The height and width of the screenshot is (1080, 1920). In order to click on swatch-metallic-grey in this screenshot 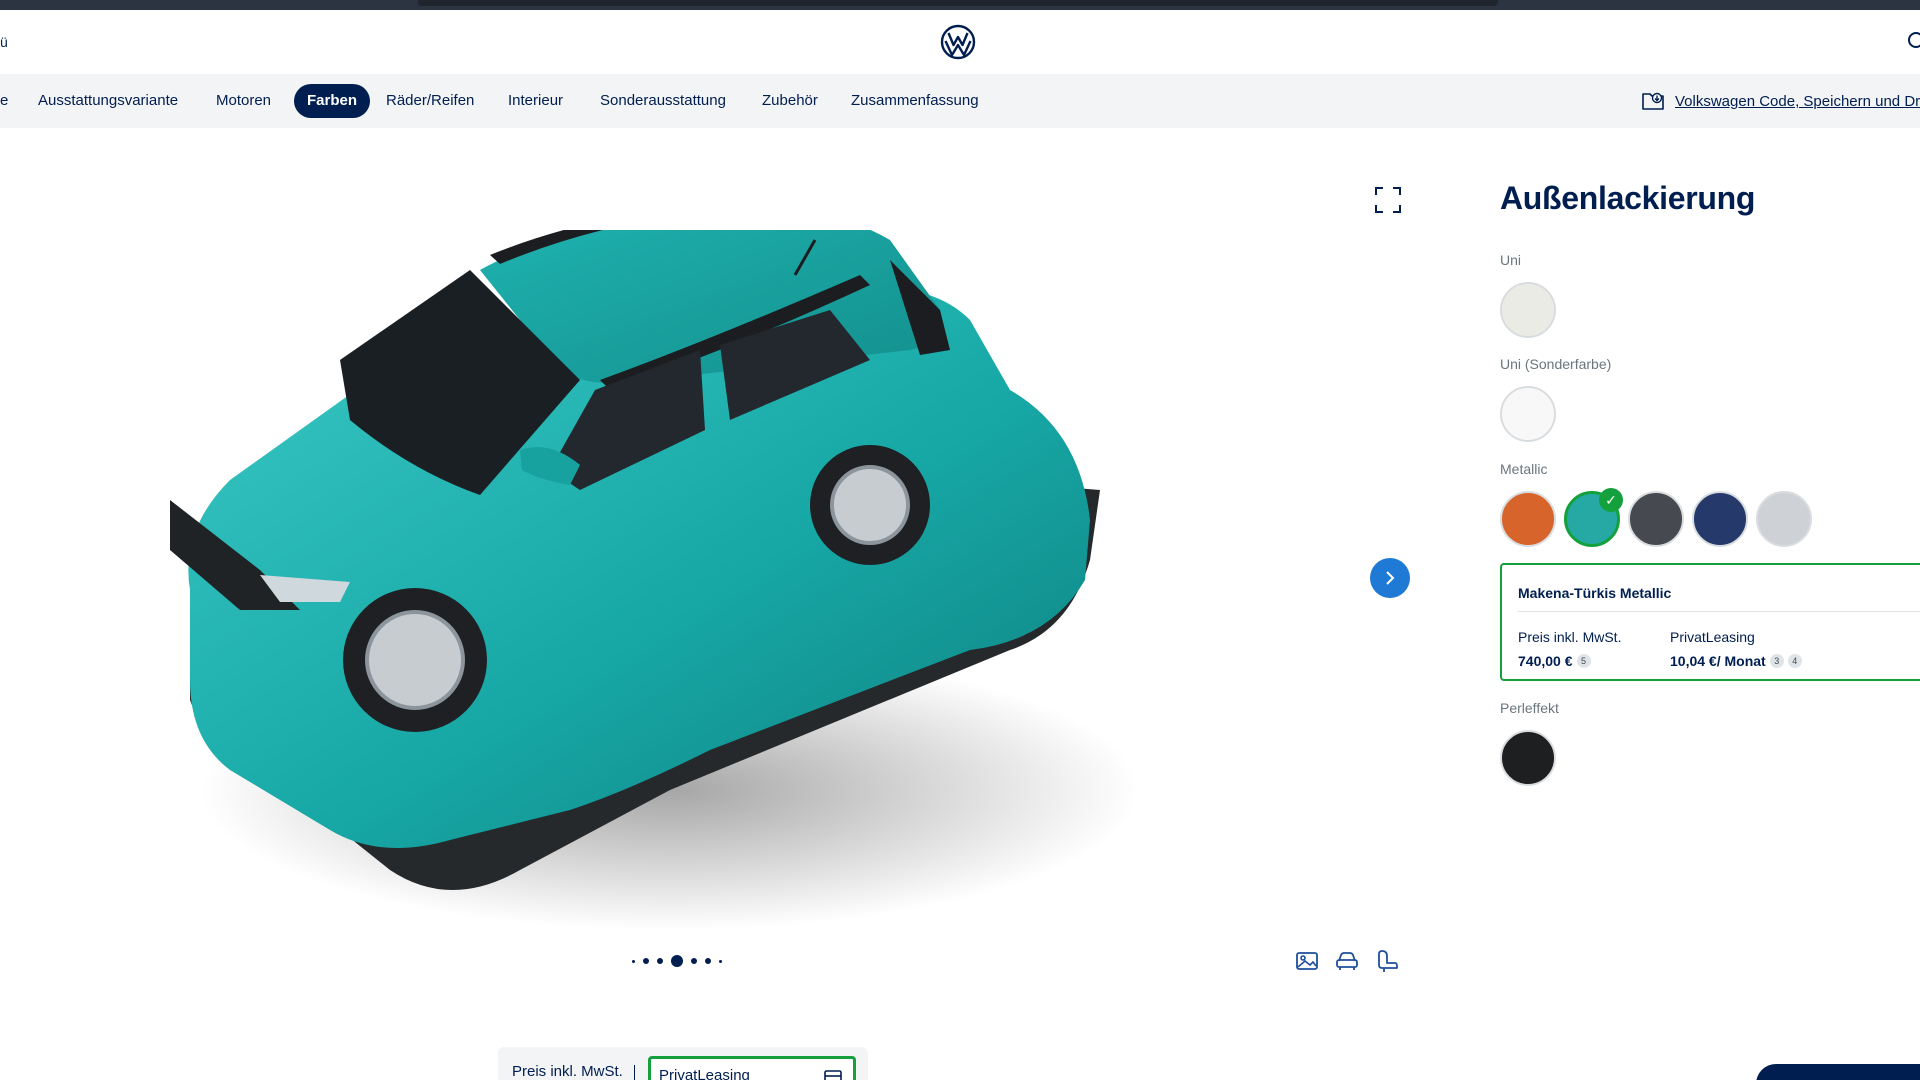, I will do `click(1656, 519)`.